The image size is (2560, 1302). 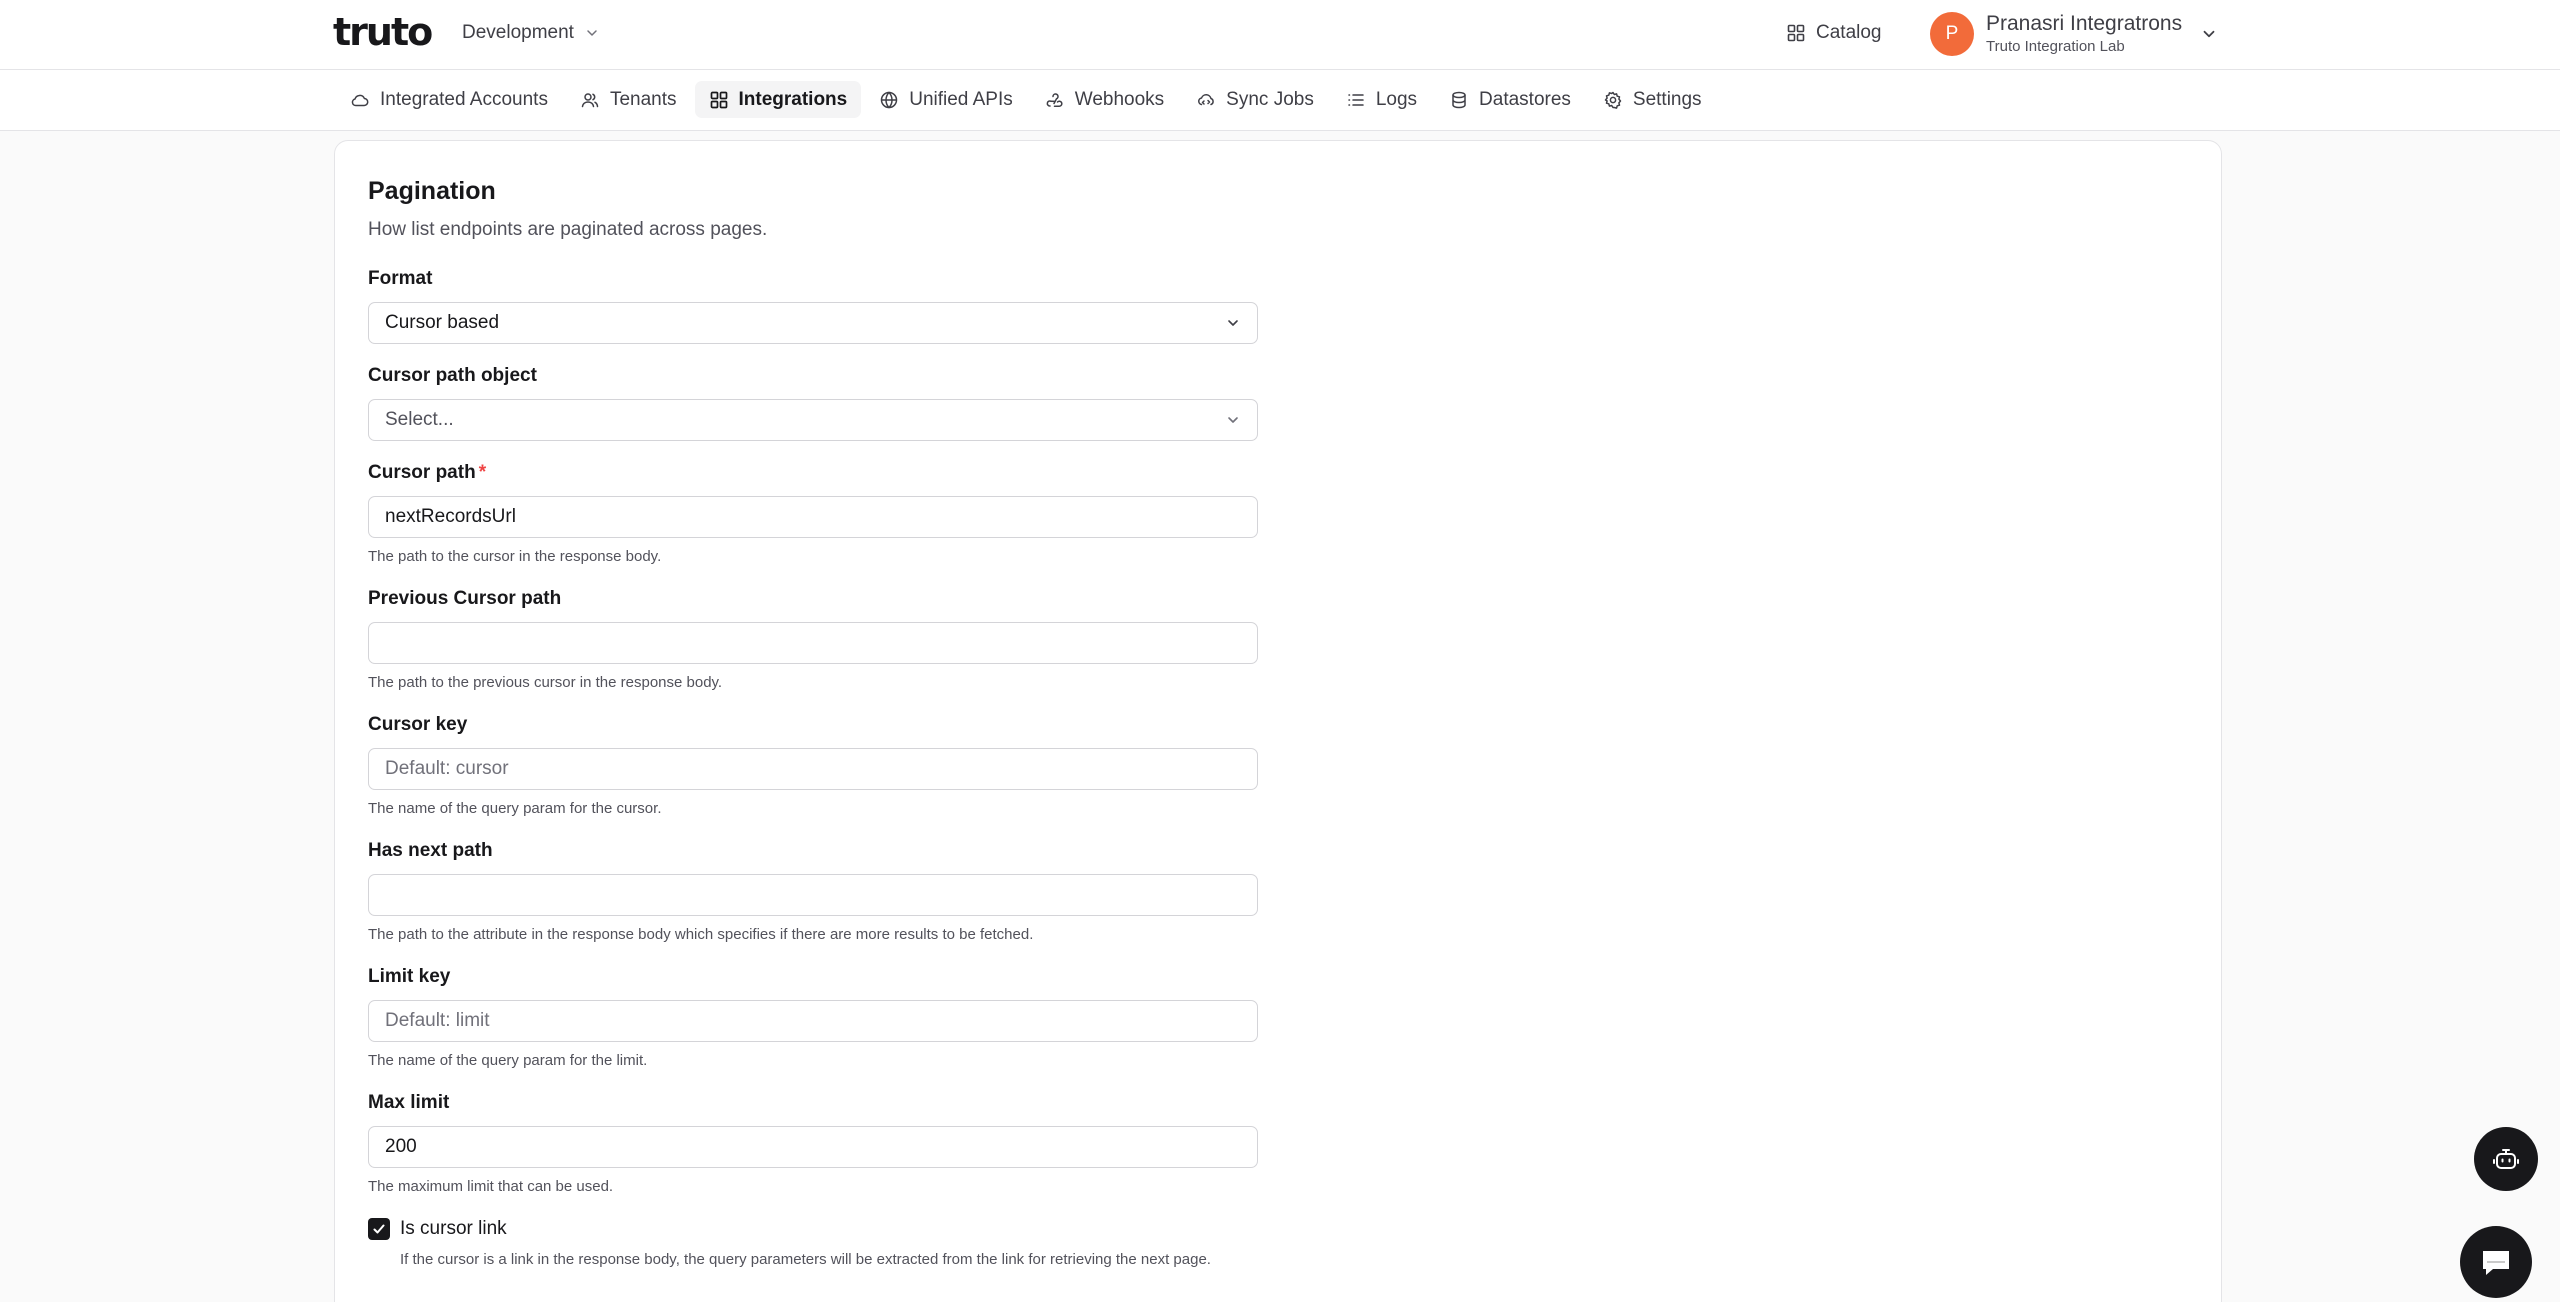 What do you see at coordinates (418, 724) in the screenshot?
I see `cursor-key-label: Cursor key` at bounding box center [418, 724].